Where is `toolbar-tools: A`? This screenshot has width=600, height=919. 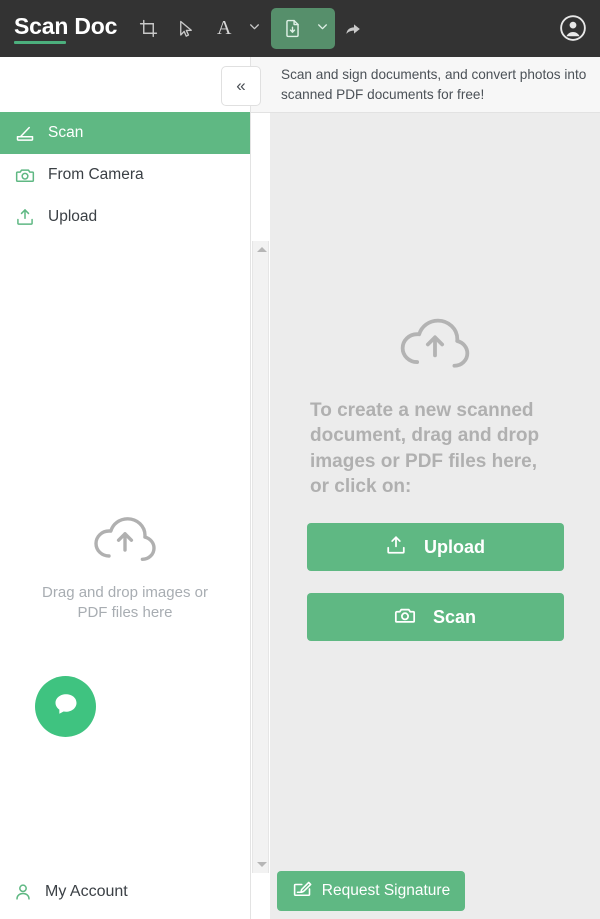 toolbar-tools: A is located at coordinates (251, 28).